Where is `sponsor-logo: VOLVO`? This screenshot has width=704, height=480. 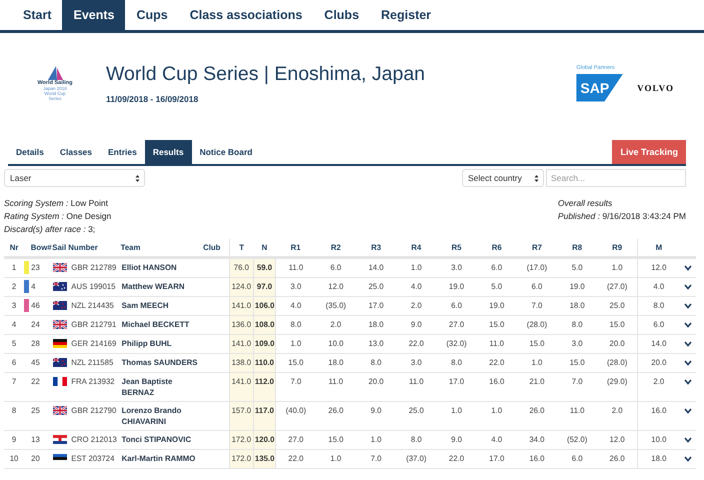 sponsor-logo: VOLVO is located at coordinates (655, 87).